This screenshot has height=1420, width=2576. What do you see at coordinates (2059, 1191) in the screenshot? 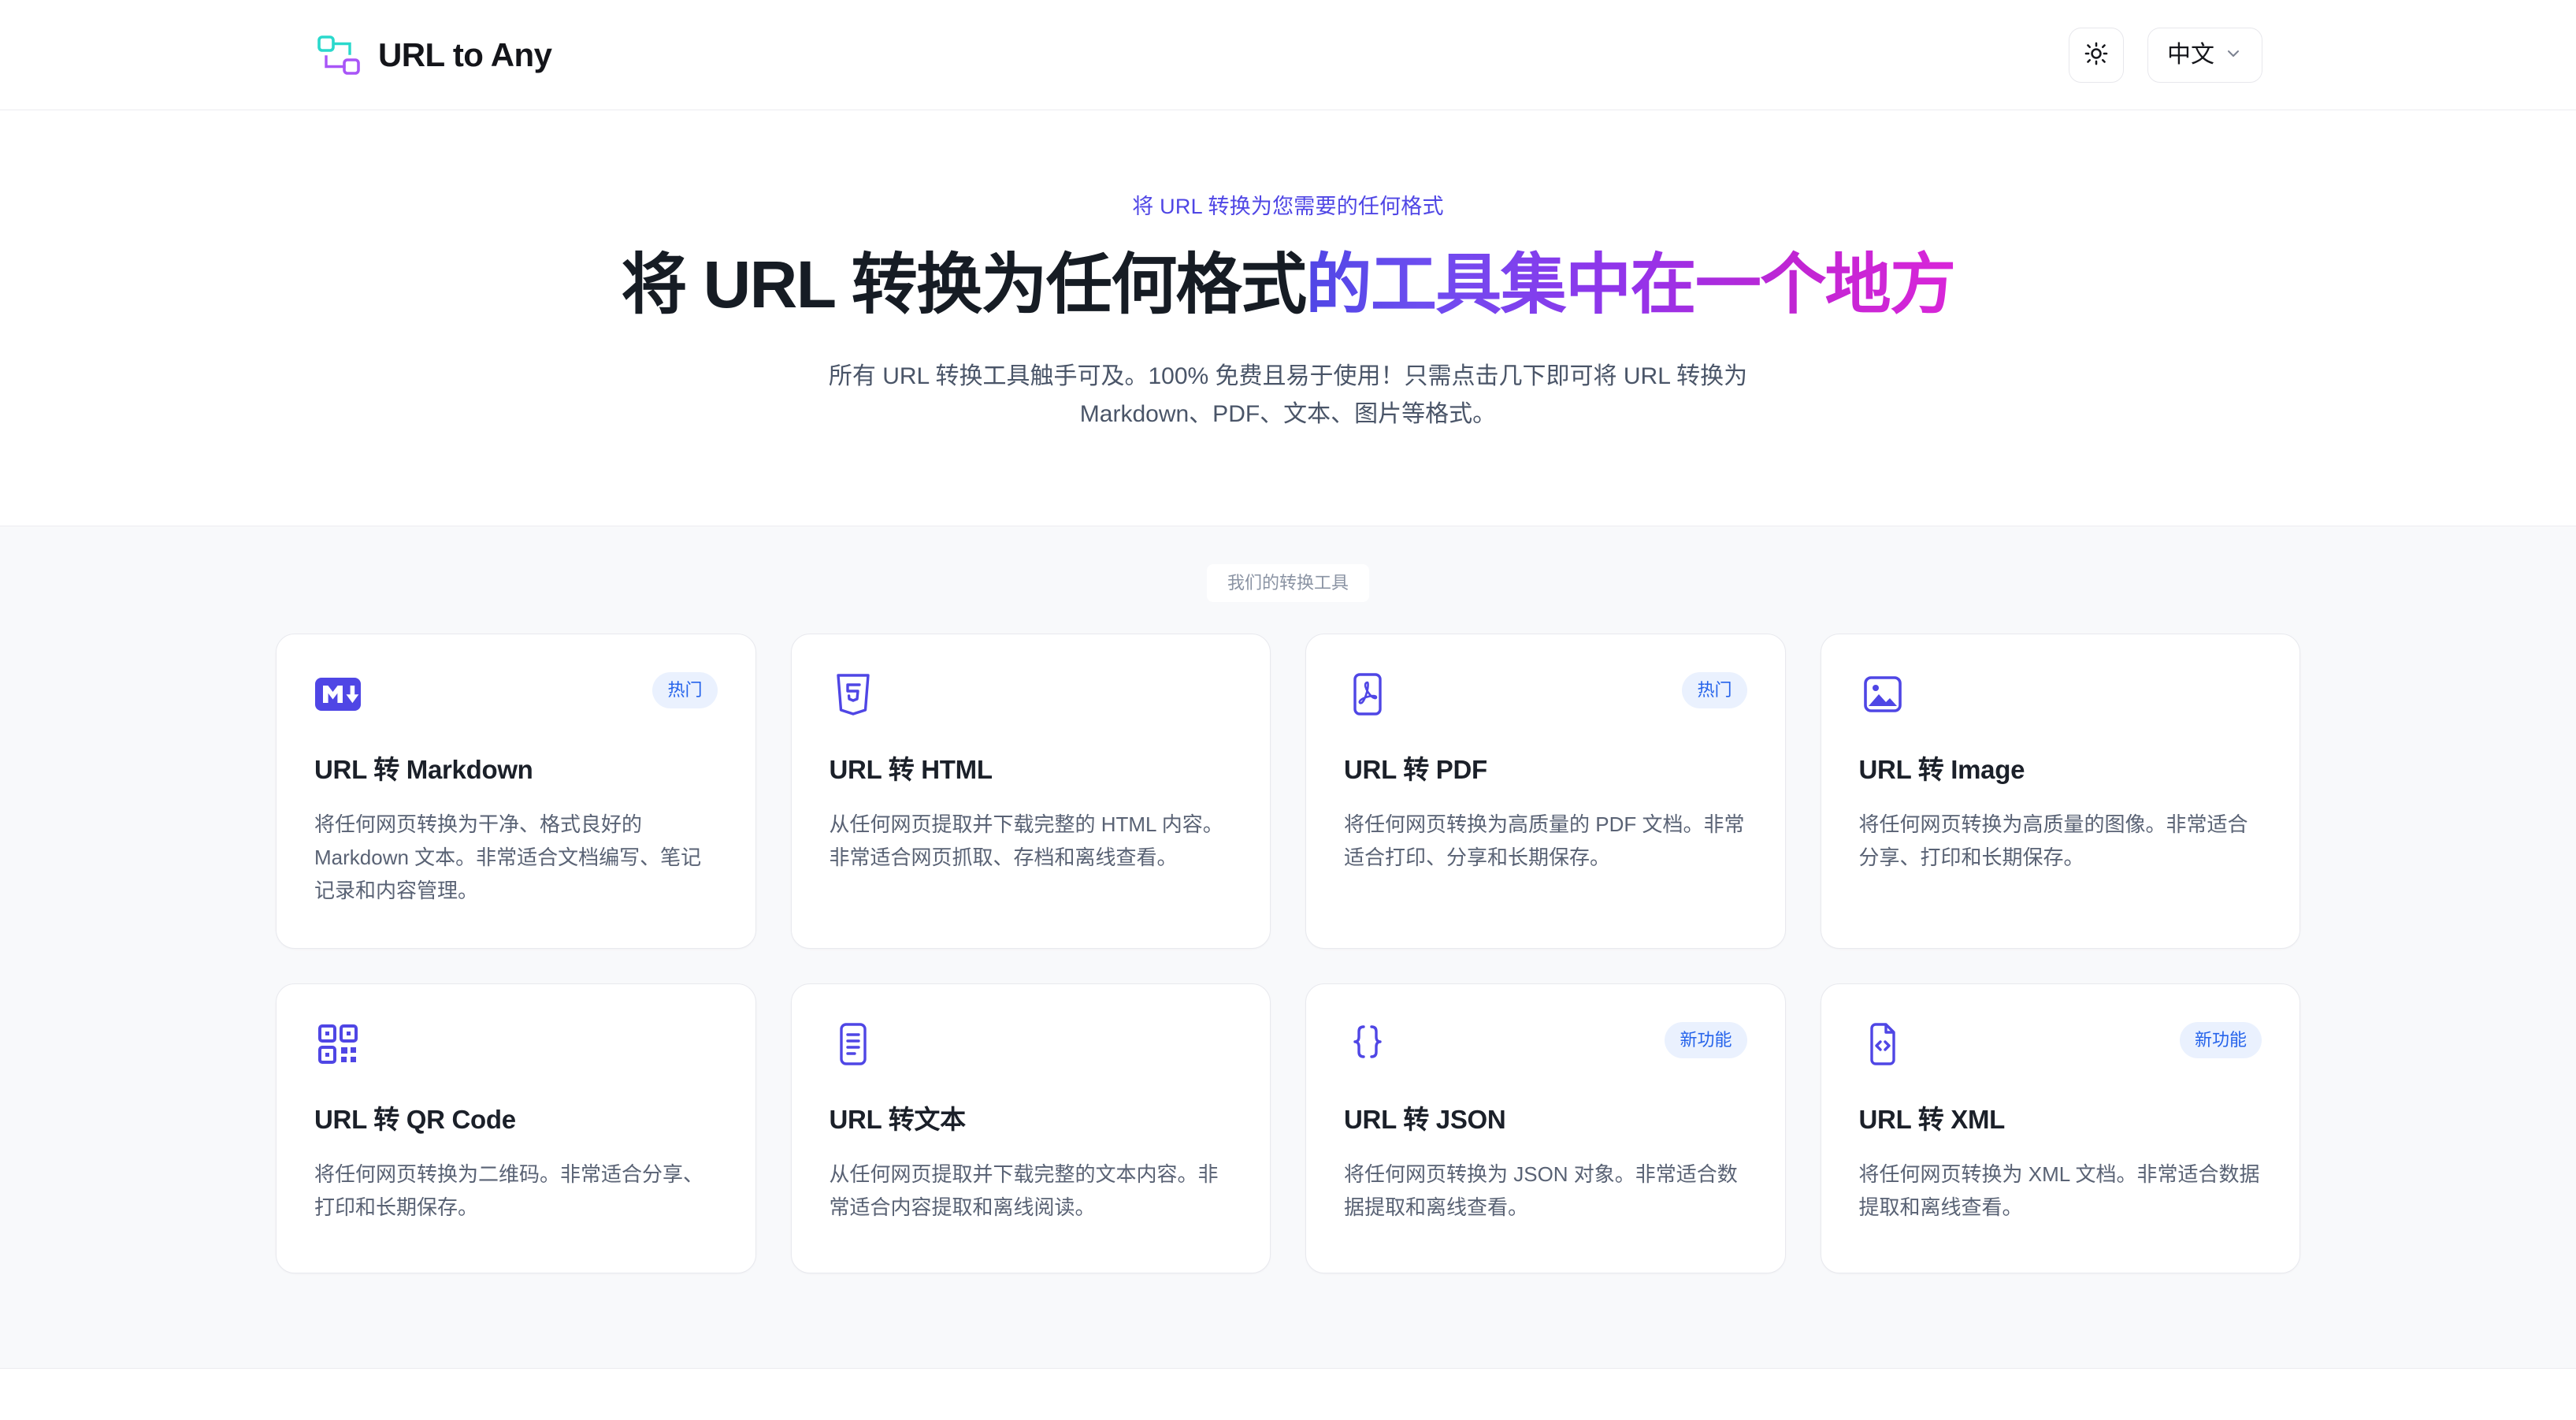
I see `tool-card-description: 将任何网页转换为 XML 文档。非常适合数据提取和离线查看。` at bounding box center [2059, 1191].